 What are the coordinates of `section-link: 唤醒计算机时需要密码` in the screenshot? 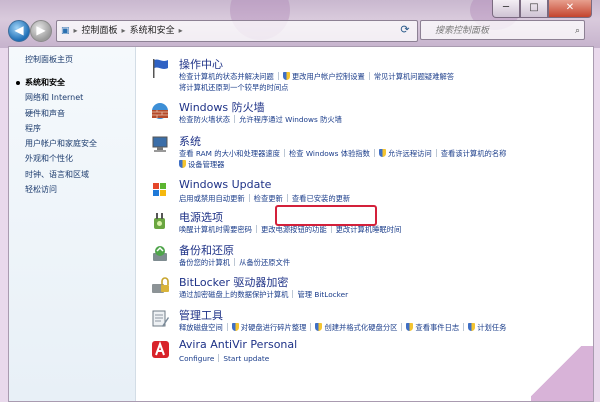 It's located at (215, 229).